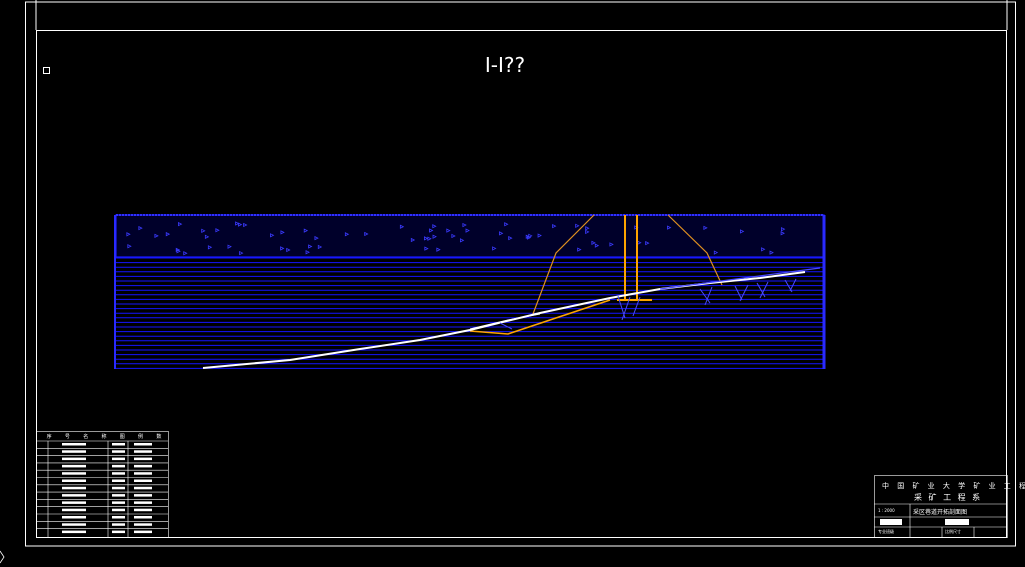 The width and height of the screenshot is (1025, 567). What do you see at coordinates (886, 531) in the screenshot?
I see `title-block-class: 专业班级` at bounding box center [886, 531].